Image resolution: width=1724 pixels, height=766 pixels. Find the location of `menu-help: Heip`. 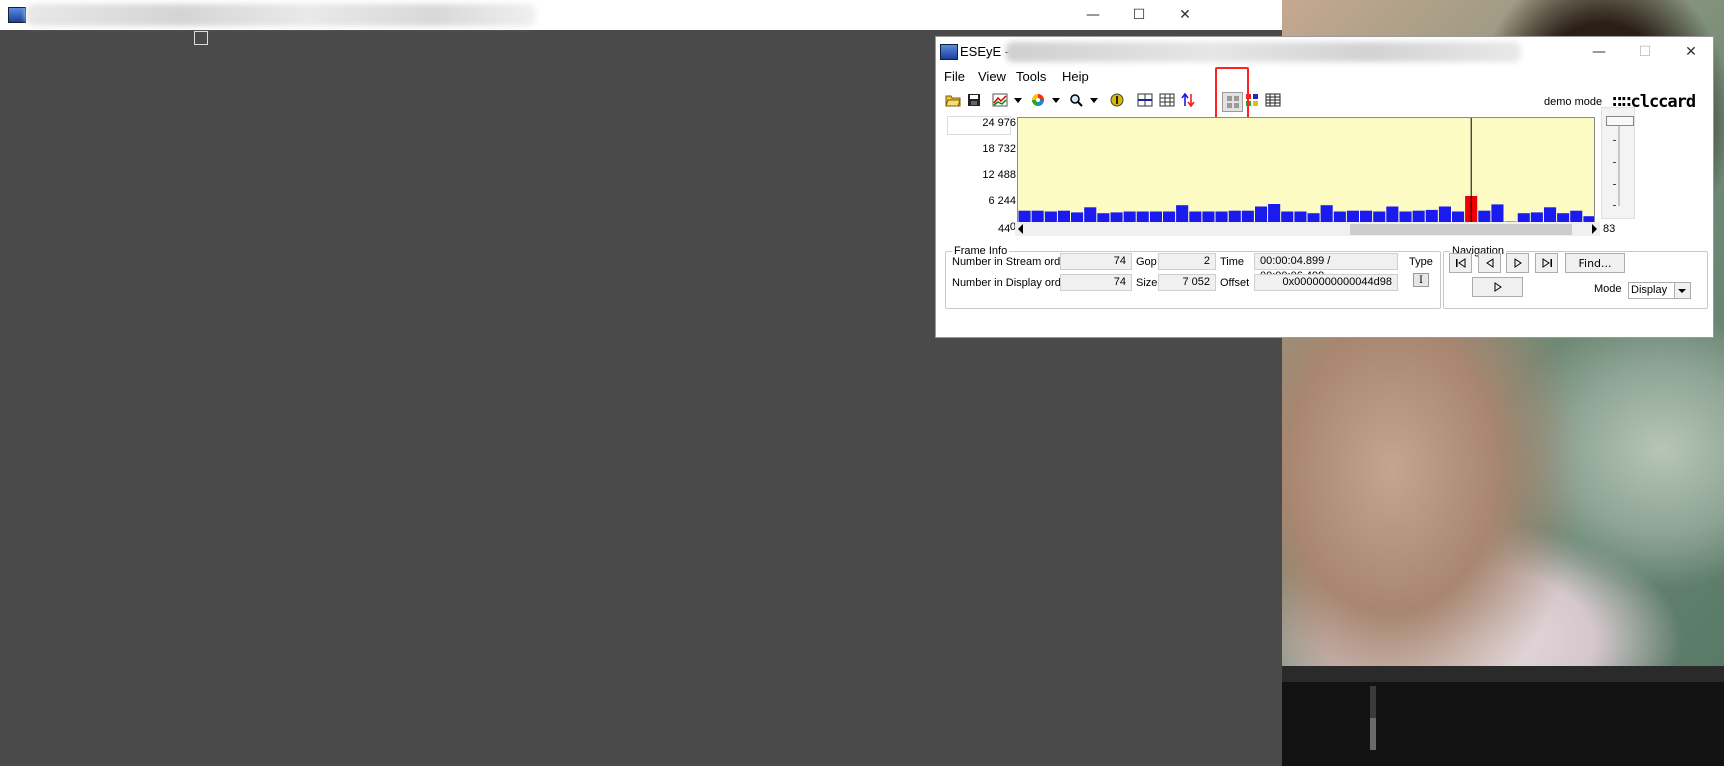

menu-help: Heip is located at coordinates (1075, 76).